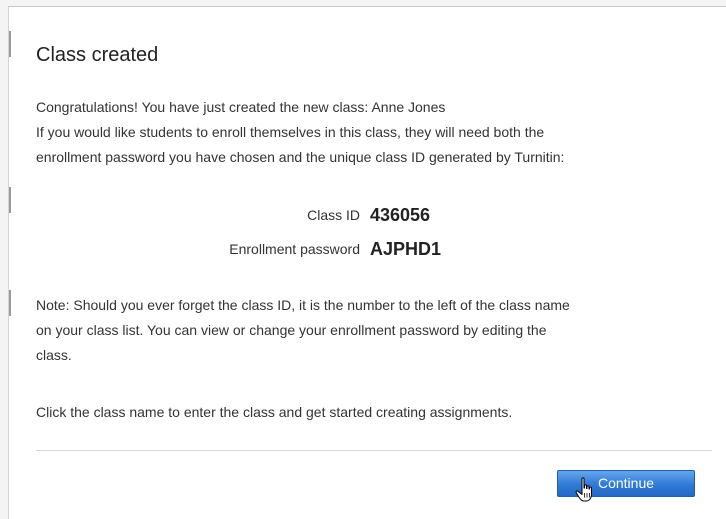 The height and width of the screenshot is (519, 726). What do you see at coordinates (406, 248) in the screenshot?
I see `enrollment-password-value: AJPHD1` at bounding box center [406, 248].